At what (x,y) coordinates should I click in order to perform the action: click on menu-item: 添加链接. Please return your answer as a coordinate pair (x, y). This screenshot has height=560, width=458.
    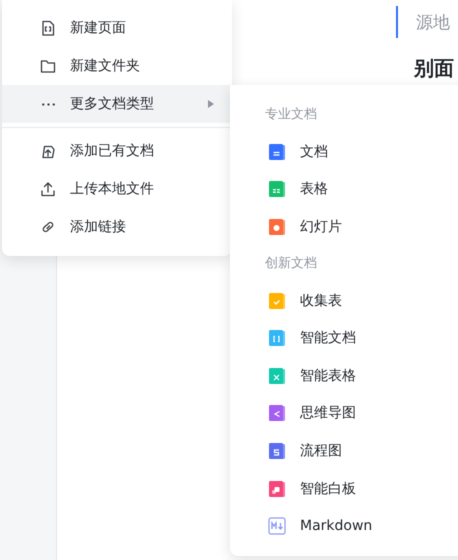
    Looking at the image, I should click on (117, 227).